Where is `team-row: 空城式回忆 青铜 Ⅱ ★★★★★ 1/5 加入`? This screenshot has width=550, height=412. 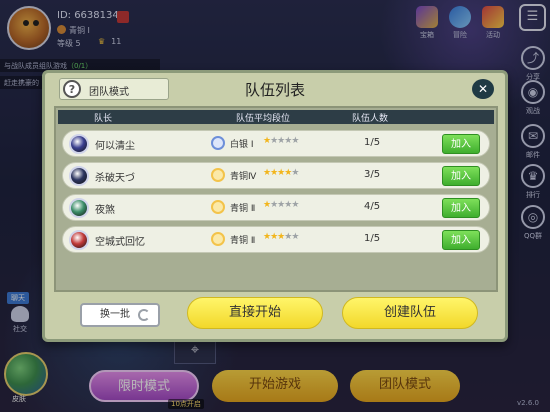 team-row: 空城式回忆 青铜 Ⅱ ★★★★★ 1/5 加入 is located at coordinates (276, 239).